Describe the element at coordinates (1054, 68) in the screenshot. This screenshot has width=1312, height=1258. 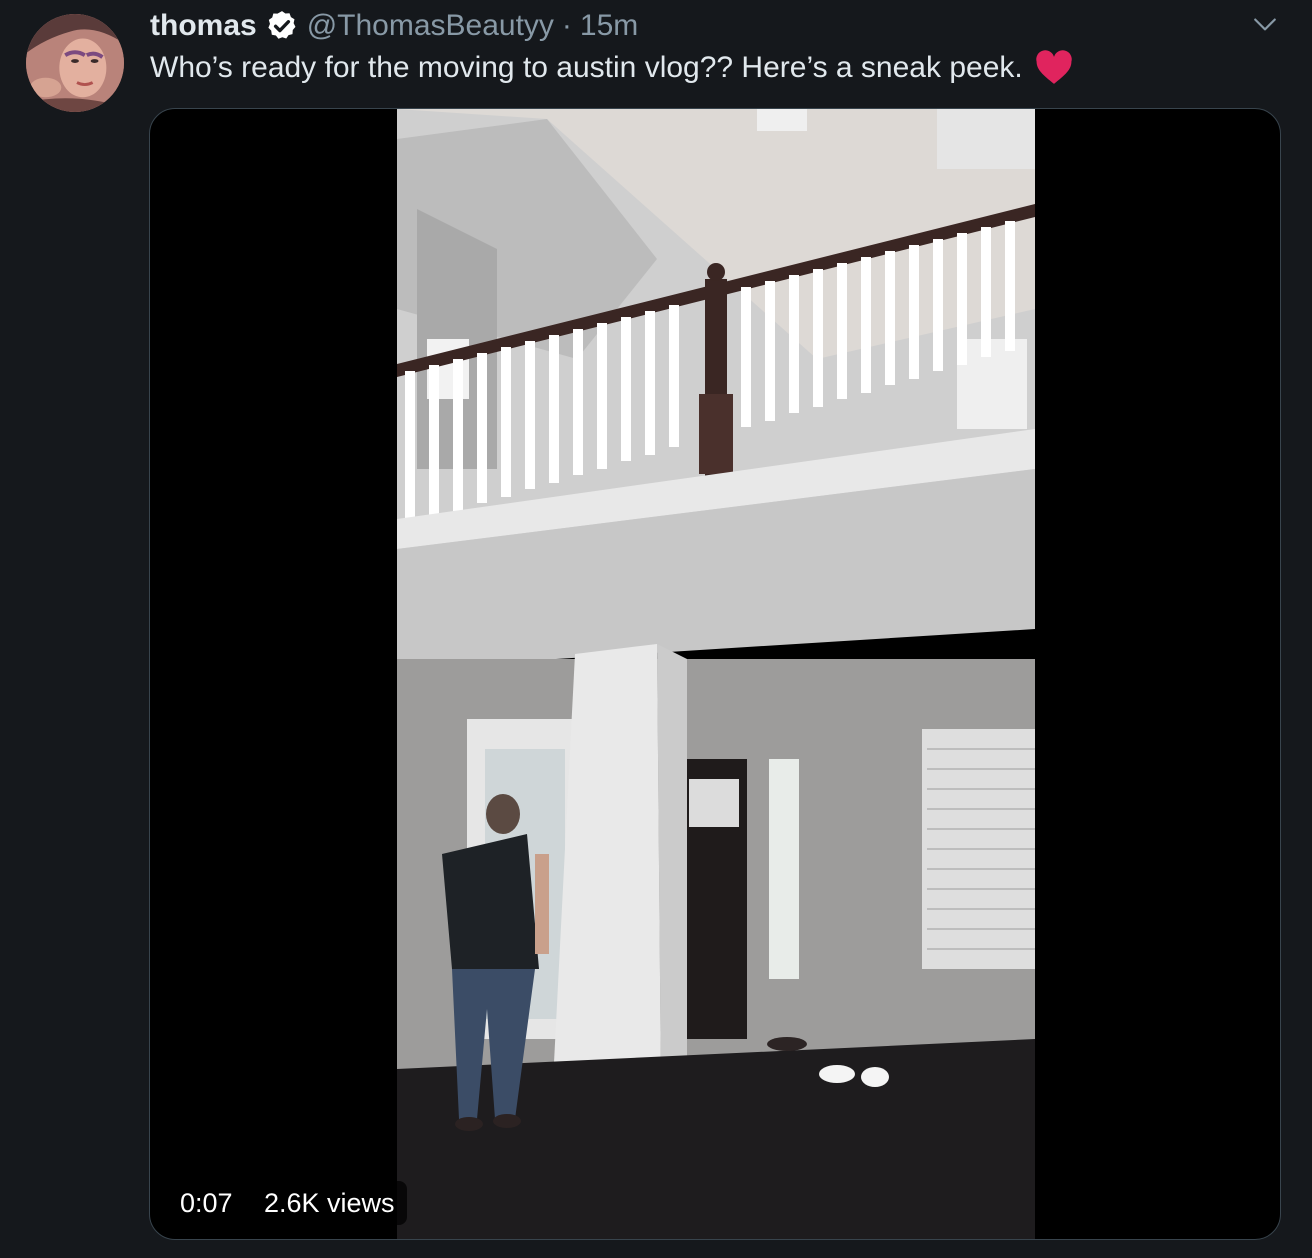
I see `heart-icon` at that location.